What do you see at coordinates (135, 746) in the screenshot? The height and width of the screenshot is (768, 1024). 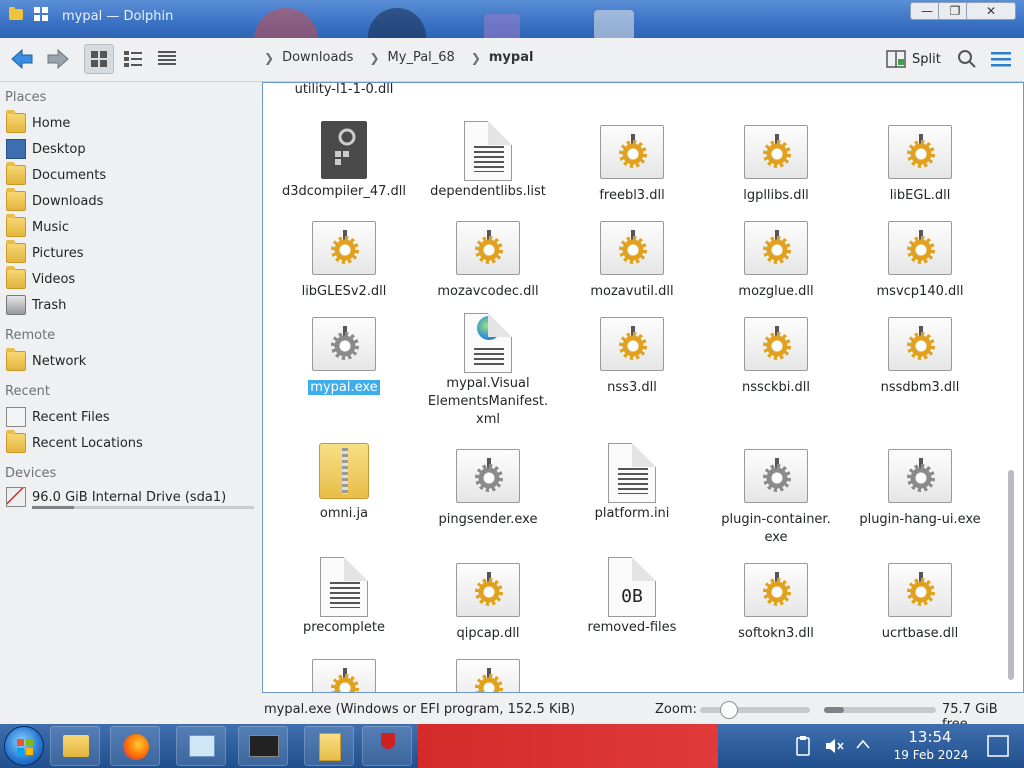 I see `taskbar-firefox` at bounding box center [135, 746].